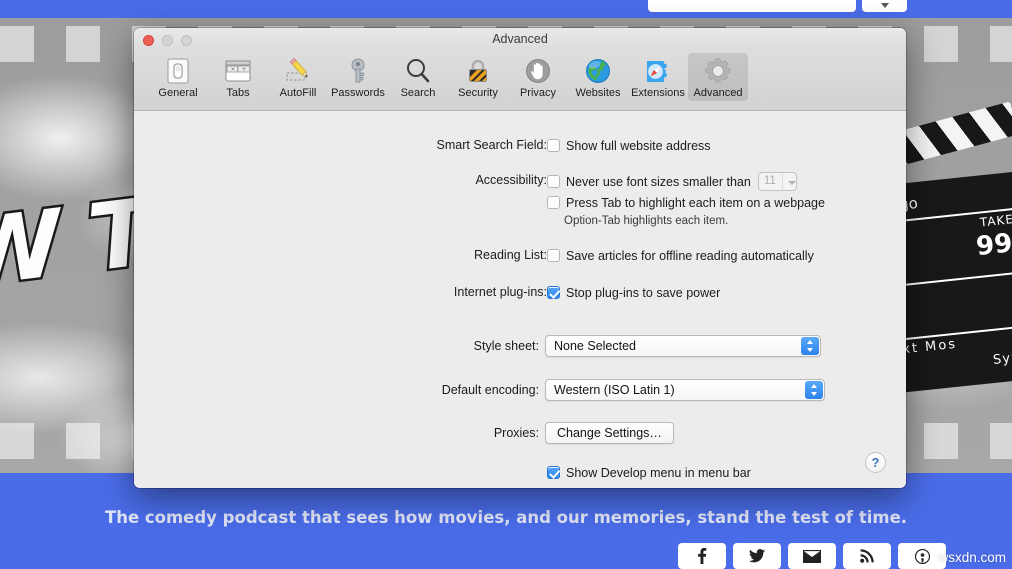 This screenshot has width=1012, height=569. Describe the element at coordinates (638, 146) in the screenshot. I see `show-full-address-label: Show full website address` at that location.